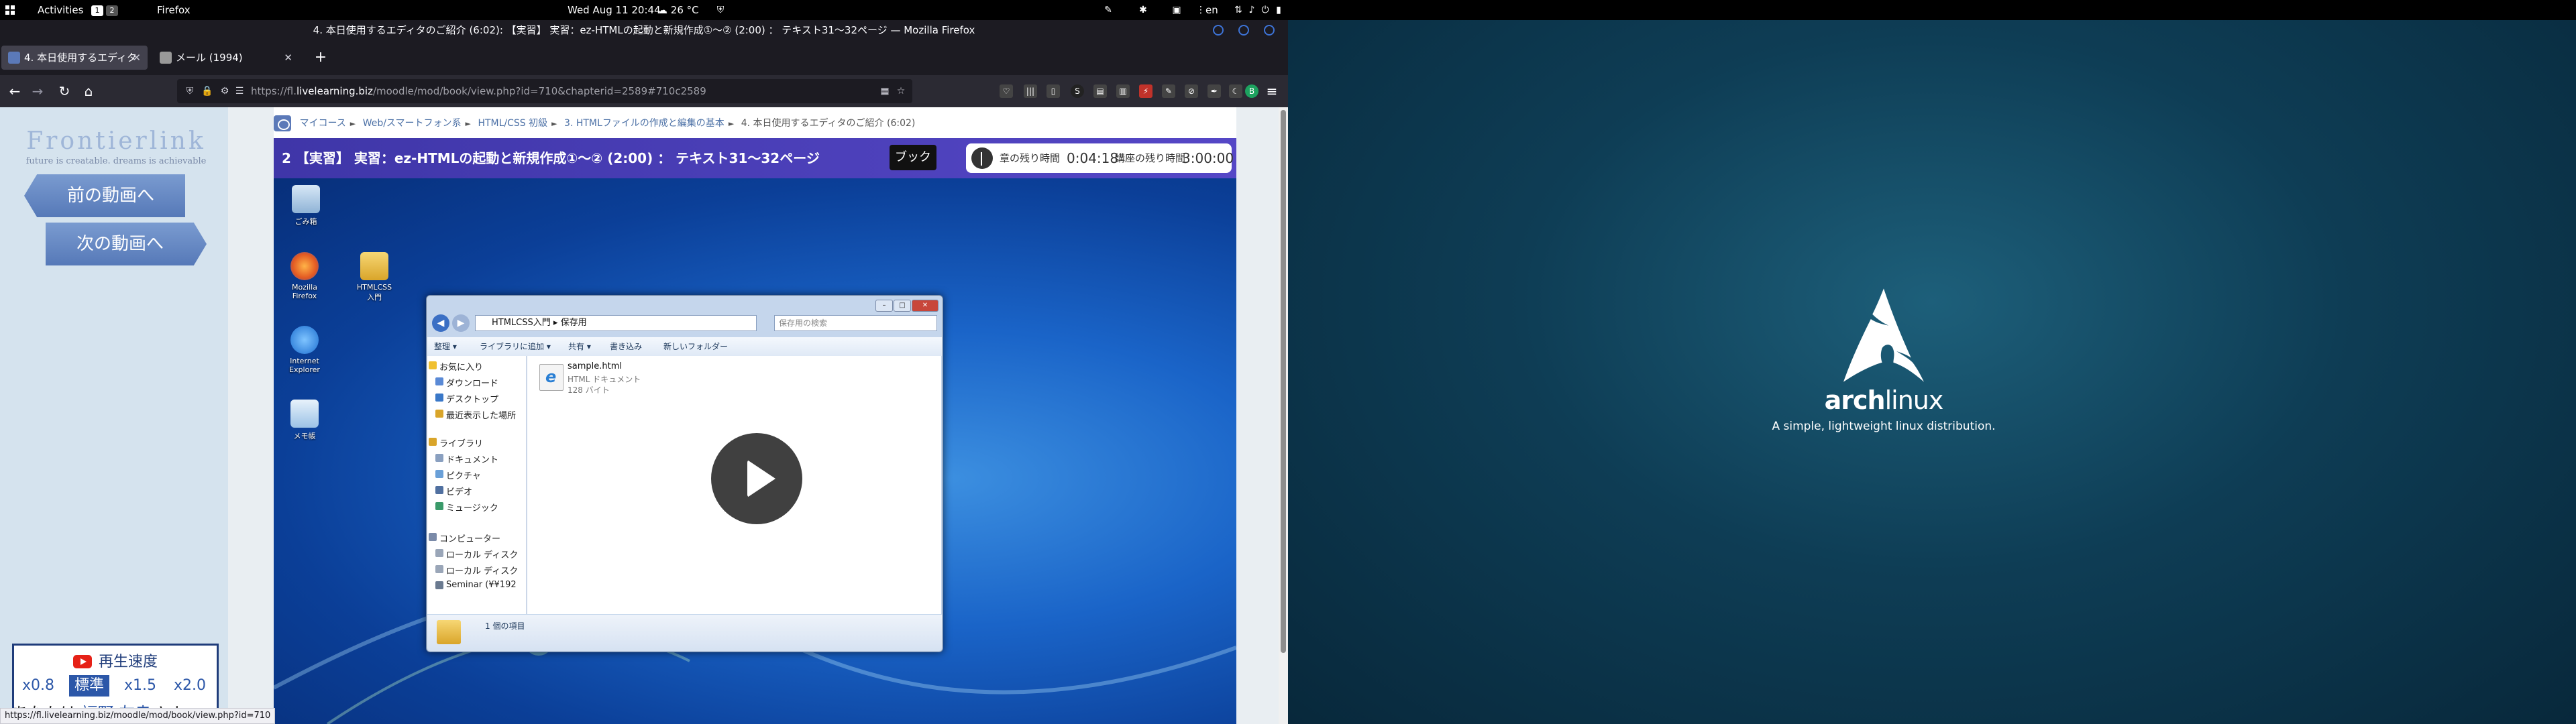 This screenshot has width=2576, height=724. Describe the element at coordinates (14, 91) in the screenshot. I see `back-button: ←` at that location.